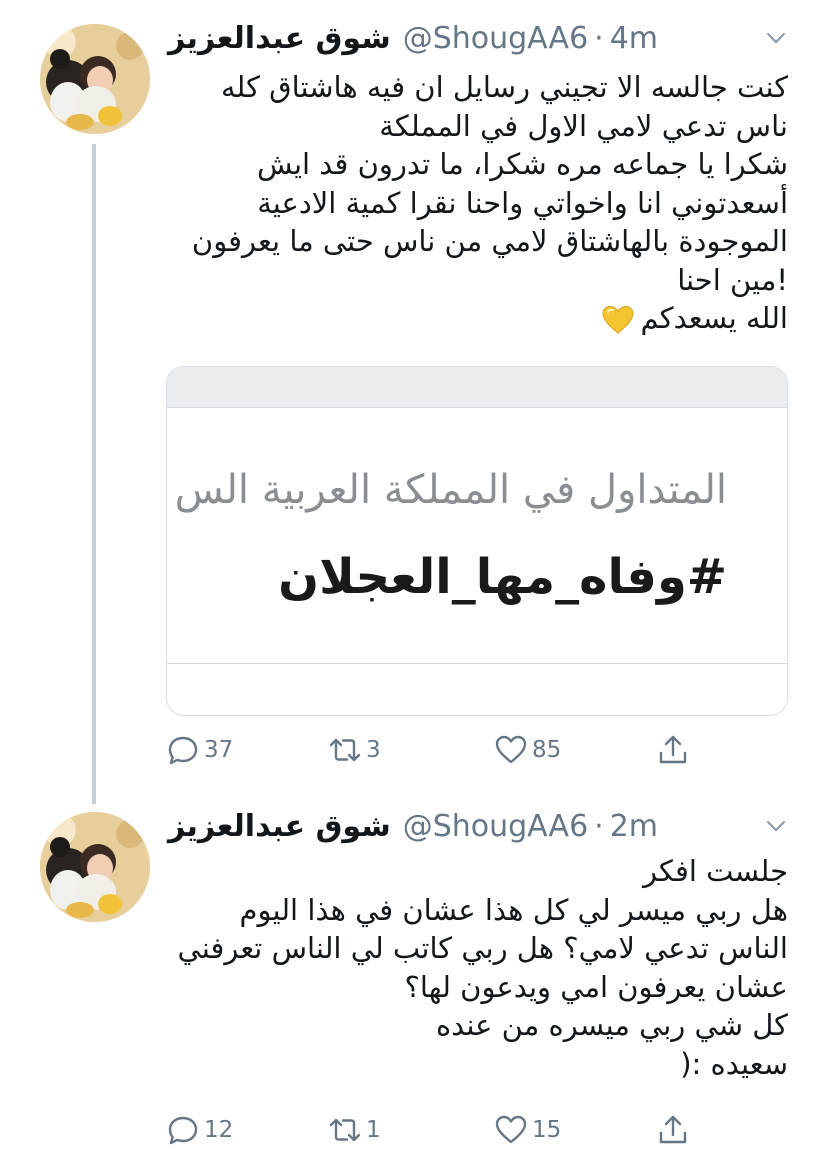 The height and width of the screenshot is (1166, 828). I want to click on reply-count: 12, so click(219, 1130).